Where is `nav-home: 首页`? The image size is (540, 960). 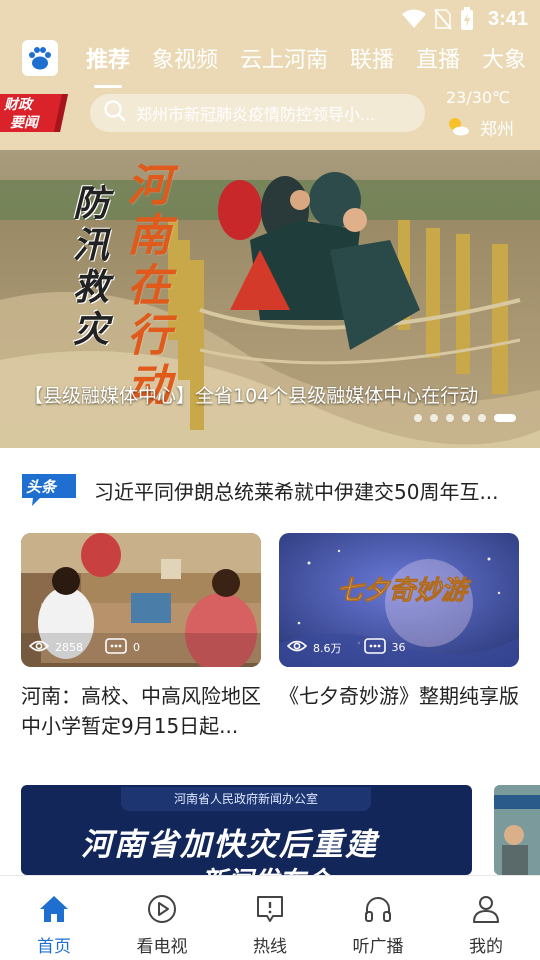
nav-home: 首页 is located at coordinates (54, 918).